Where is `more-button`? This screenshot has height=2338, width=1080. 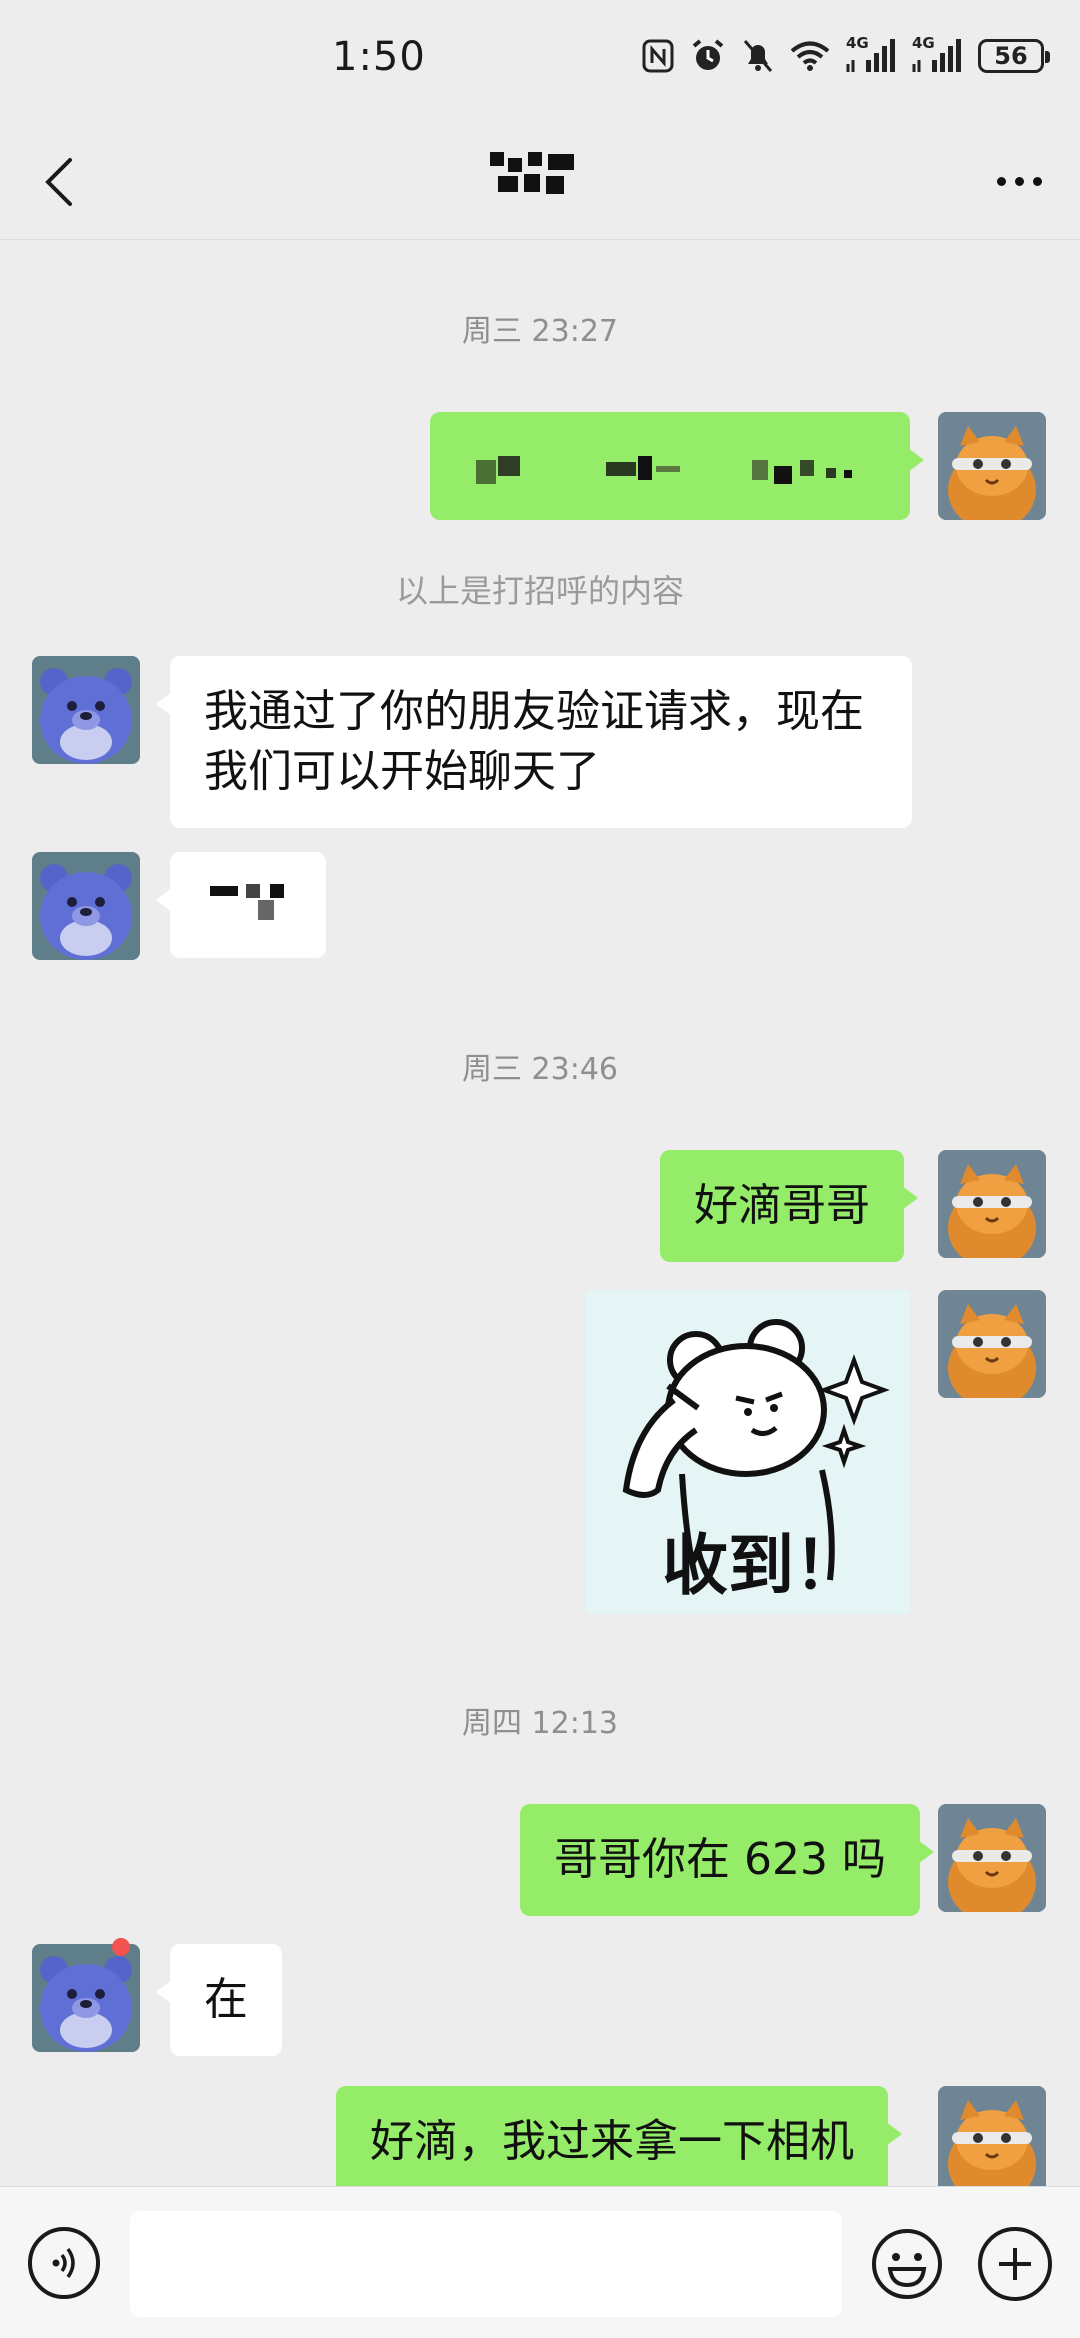
more-button is located at coordinates (1019, 181).